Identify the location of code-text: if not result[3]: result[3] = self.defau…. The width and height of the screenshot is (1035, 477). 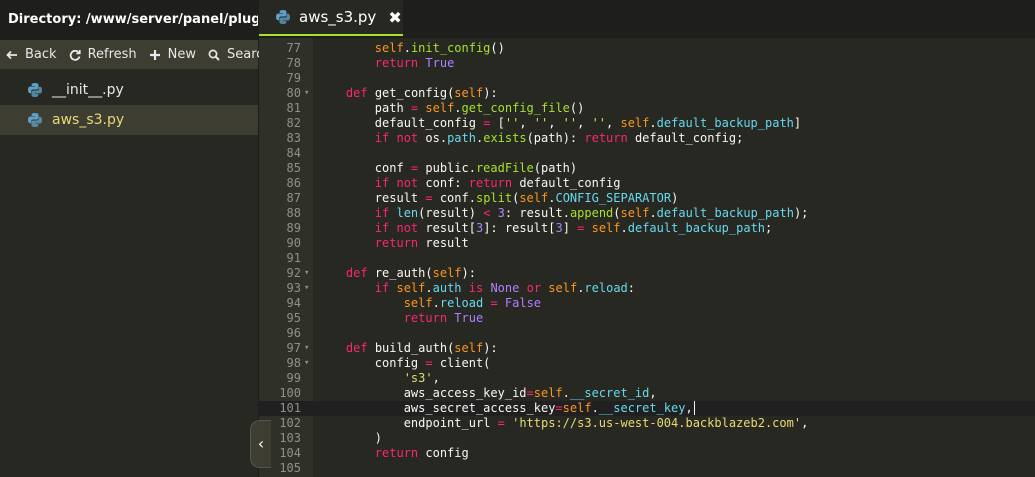
(544, 228).